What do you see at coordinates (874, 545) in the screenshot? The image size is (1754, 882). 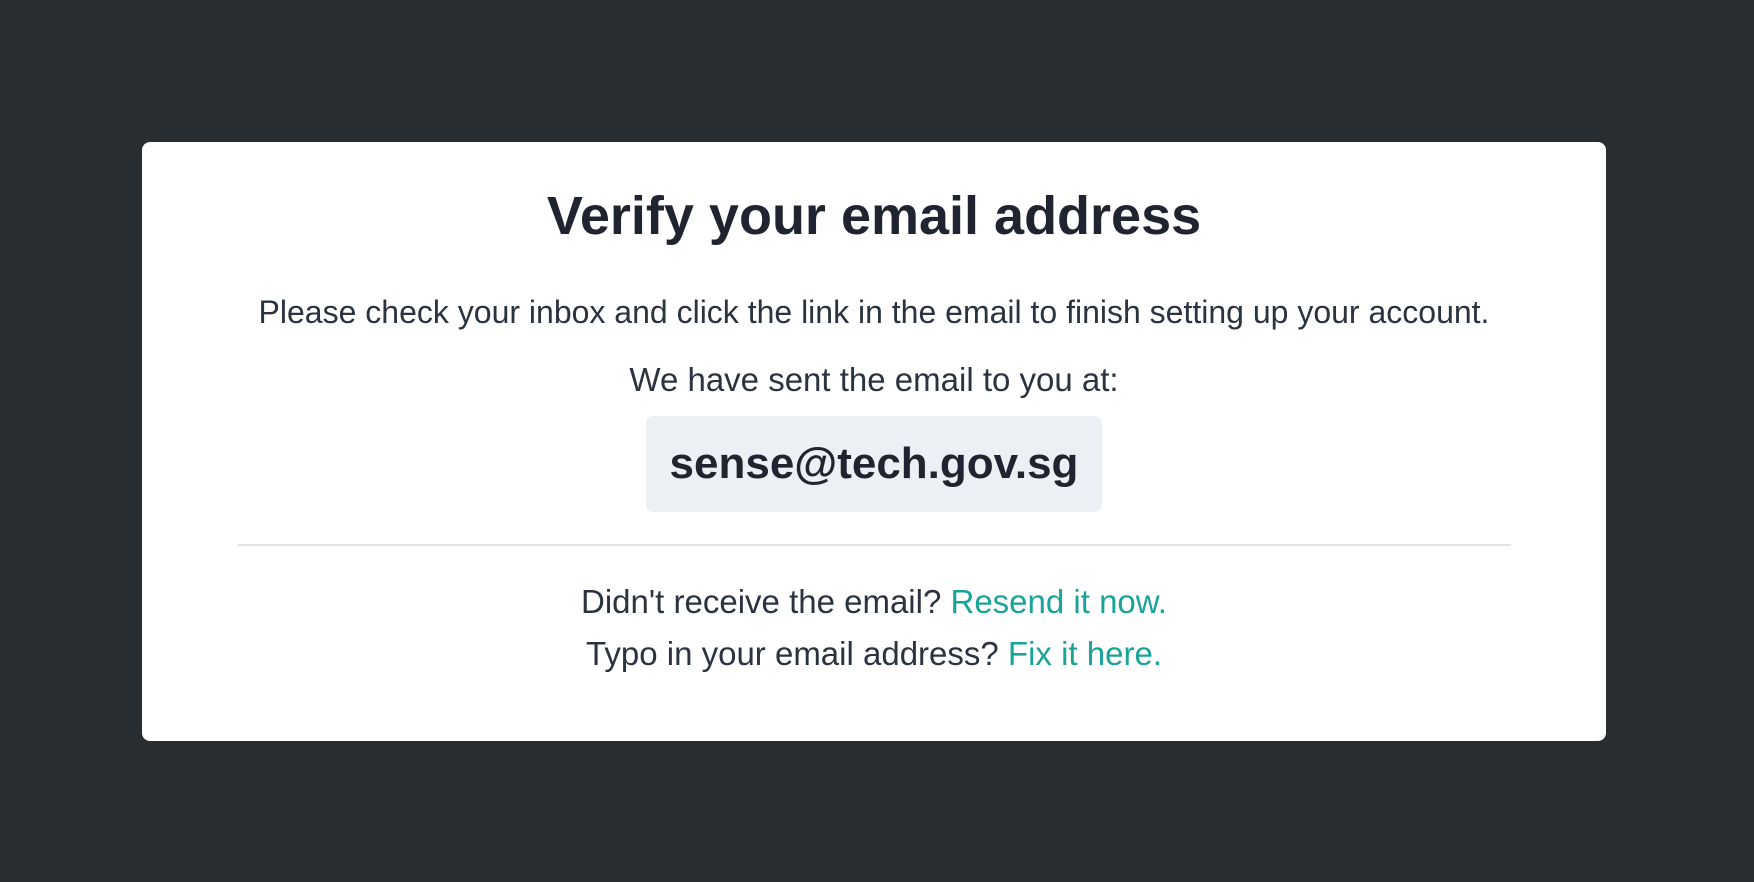 I see `divider` at bounding box center [874, 545].